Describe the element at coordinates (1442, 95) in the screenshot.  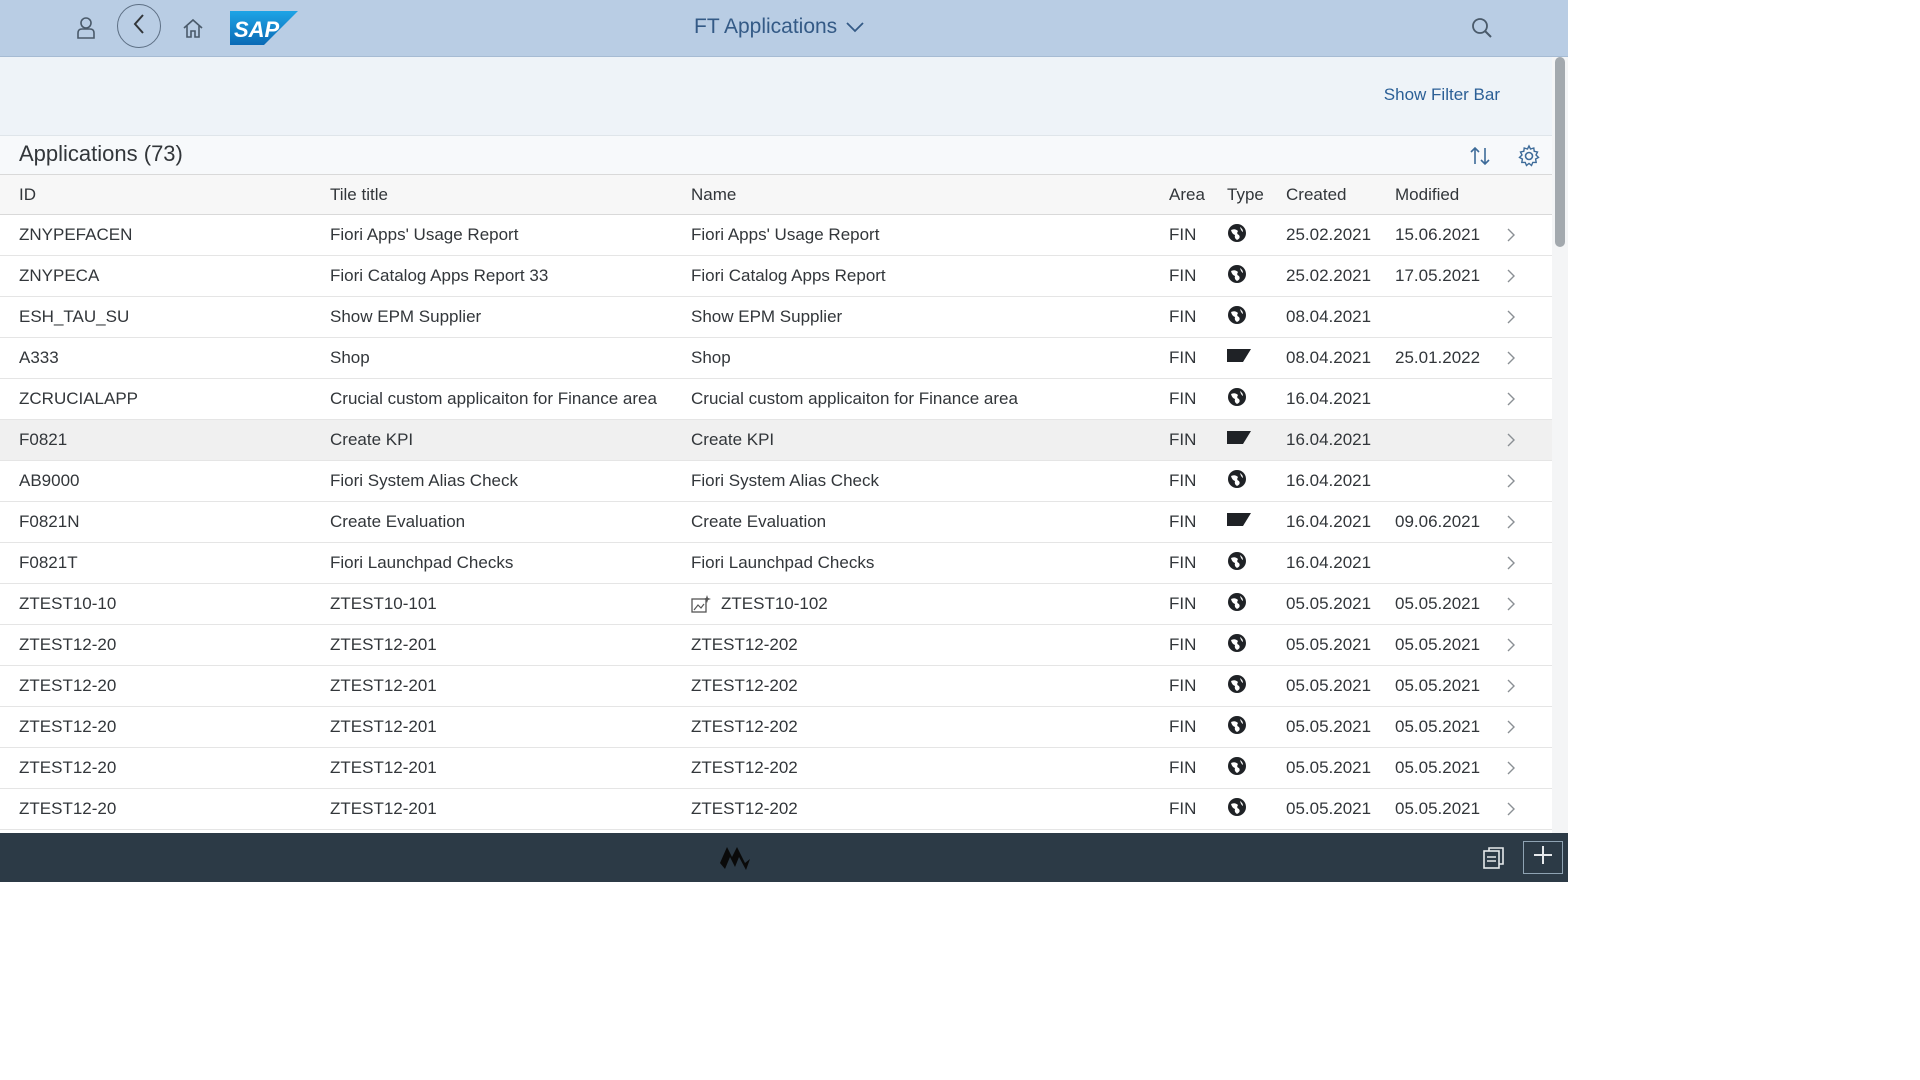
I see `show-filter-bar-link: Show Filter Bar` at that location.